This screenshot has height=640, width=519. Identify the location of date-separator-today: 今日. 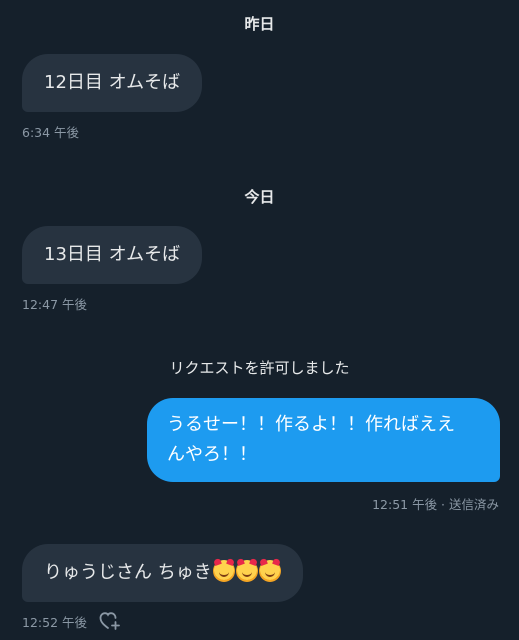
(259, 197).